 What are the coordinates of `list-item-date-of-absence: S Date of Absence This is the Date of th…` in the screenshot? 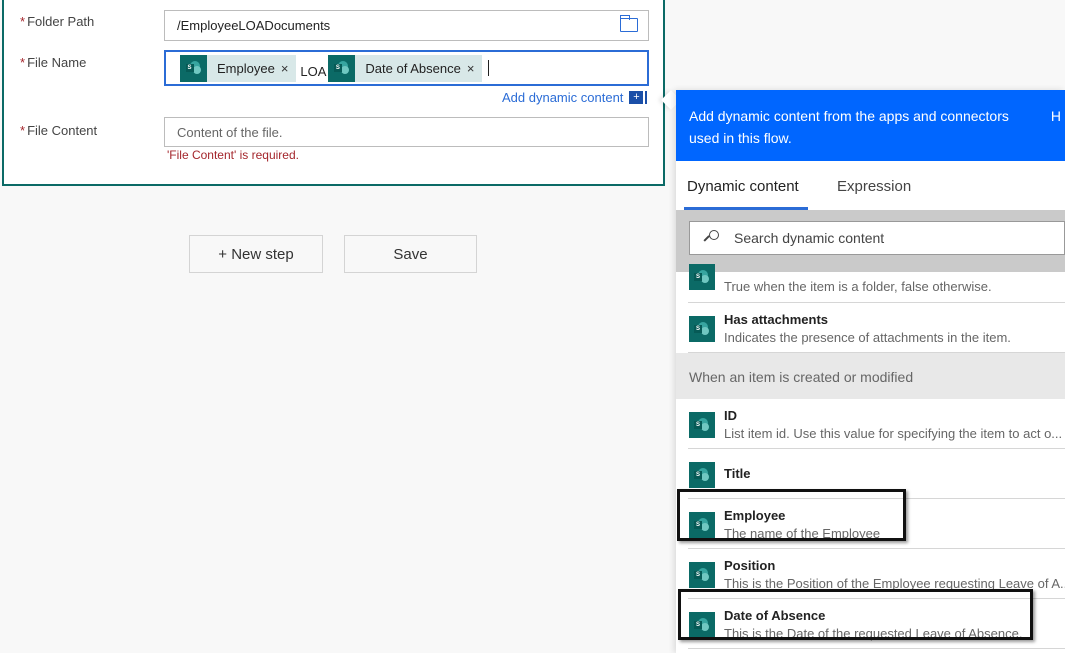 It's located at (876, 624).